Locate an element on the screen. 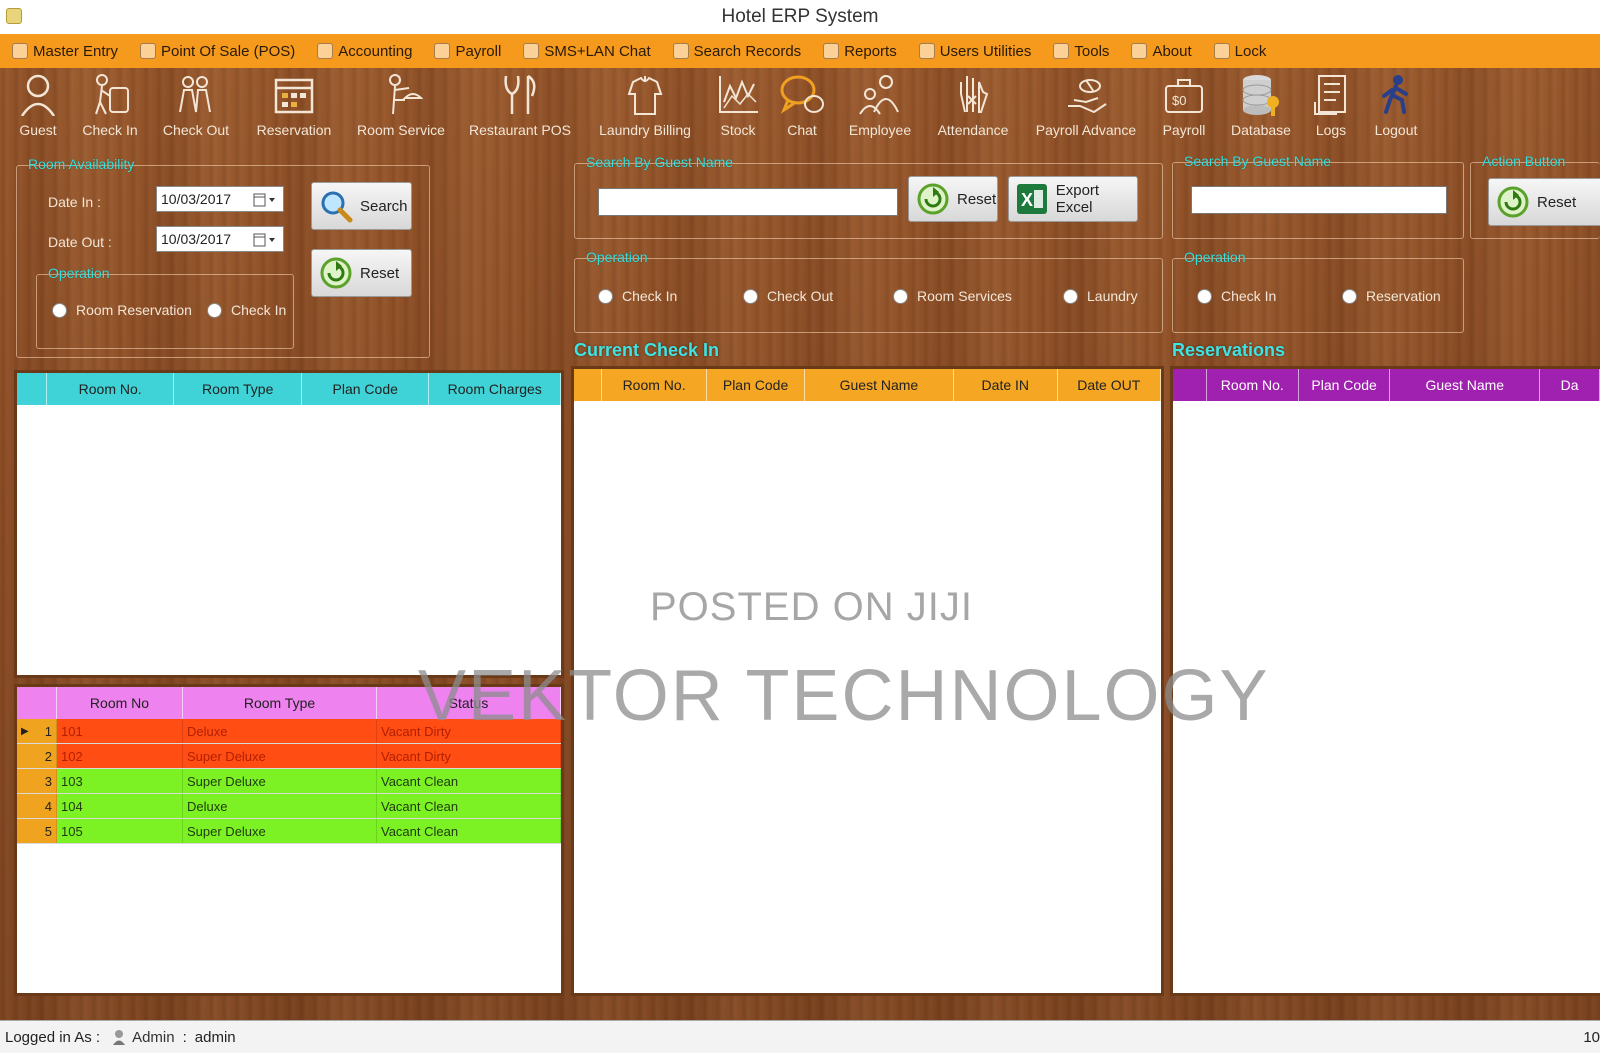  svg-text: X is located at coordinates (1027, 200).